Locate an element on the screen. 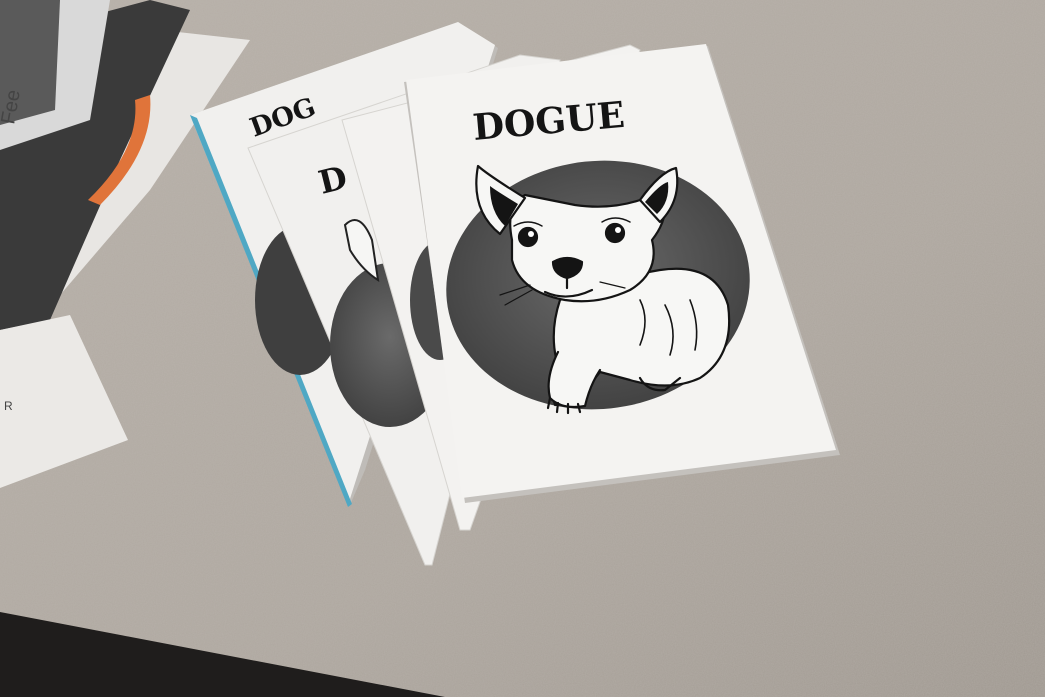 The height and width of the screenshot is (697, 1045). left-card-text: R is located at coordinates (8, 406).